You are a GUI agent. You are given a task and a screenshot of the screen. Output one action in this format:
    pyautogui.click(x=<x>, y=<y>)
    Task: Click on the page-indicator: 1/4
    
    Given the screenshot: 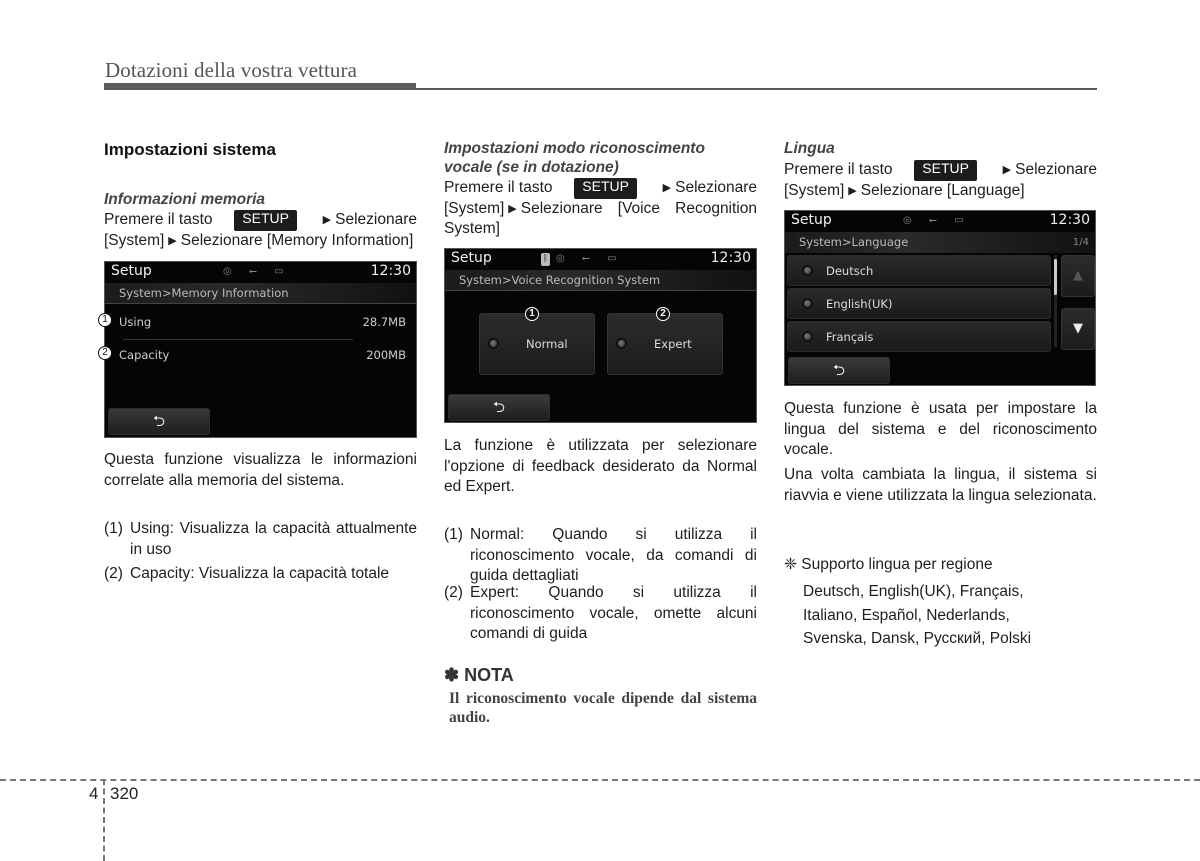 What is the action you would take?
    pyautogui.click(x=1080, y=242)
    